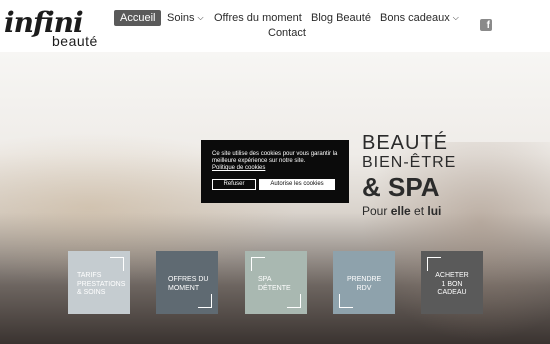  I want to click on tile-rdv: PRENDRE RDV, so click(364, 282).